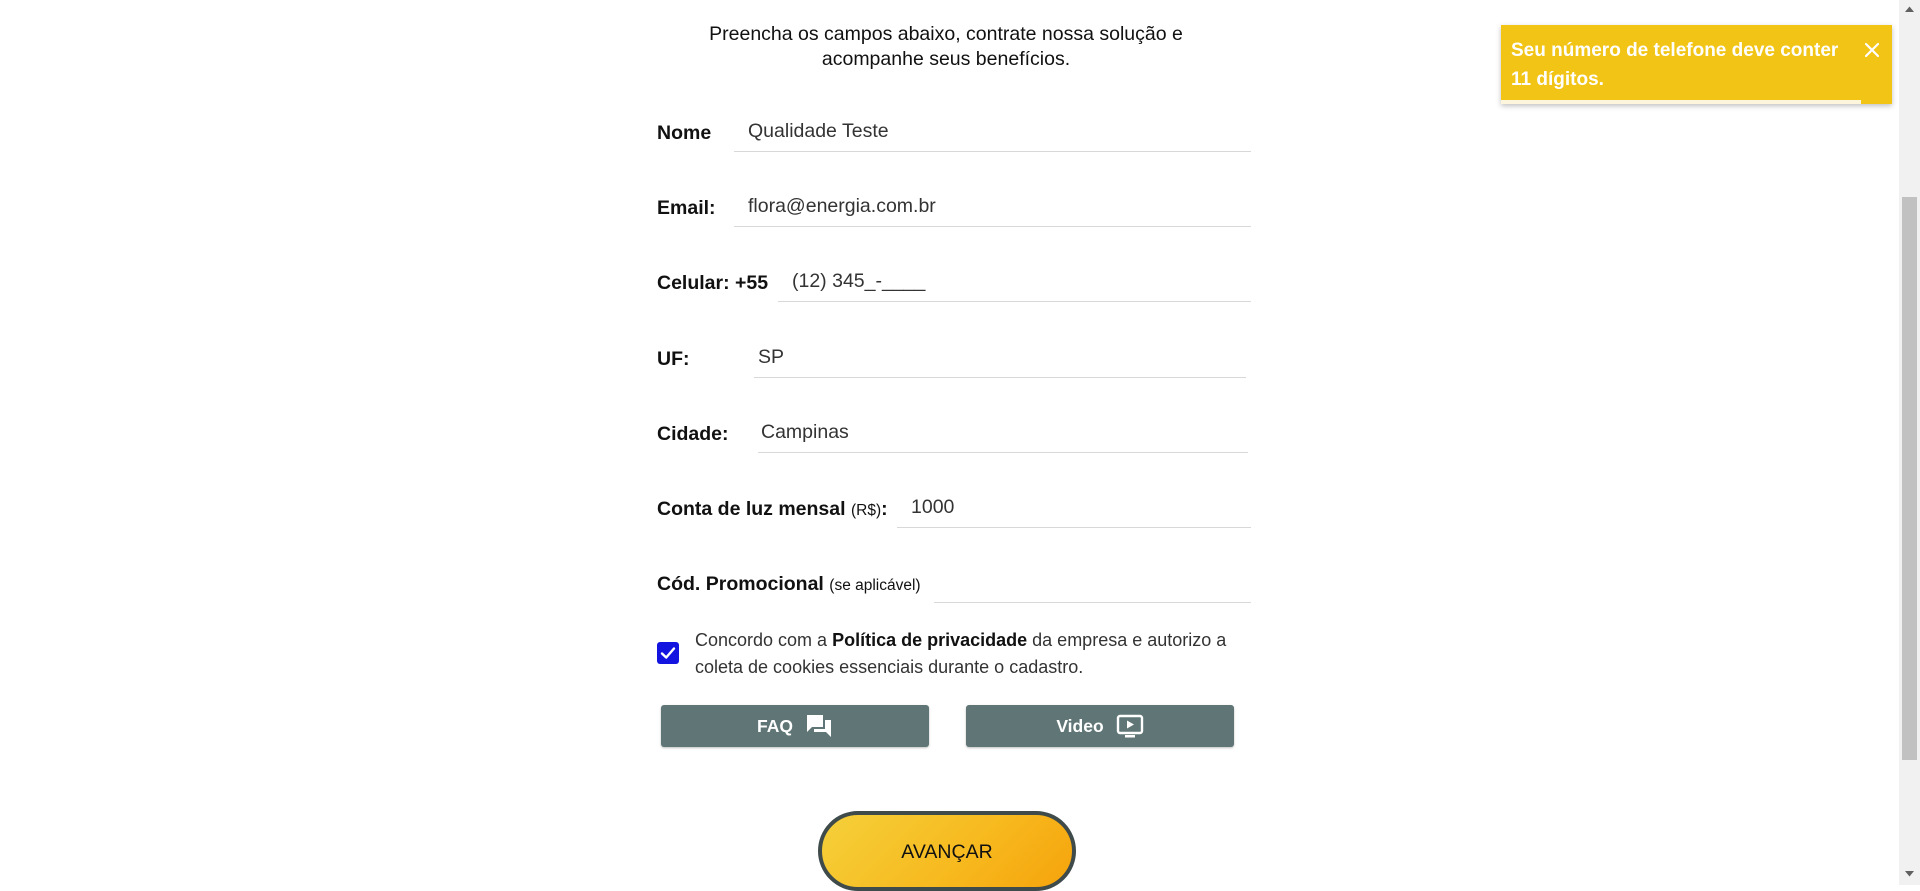  Describe the element at coordinates (686, 208) in the screenshot. I see `email-label: Email:` at that location.